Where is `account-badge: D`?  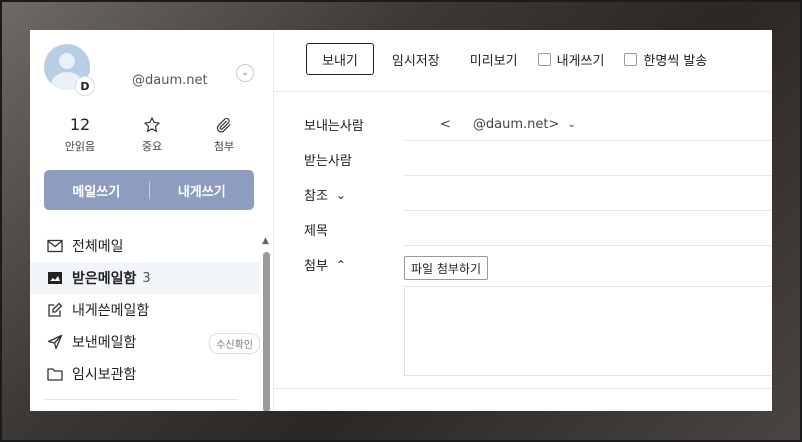
account-badge: D is located at coordinates (85, 86).